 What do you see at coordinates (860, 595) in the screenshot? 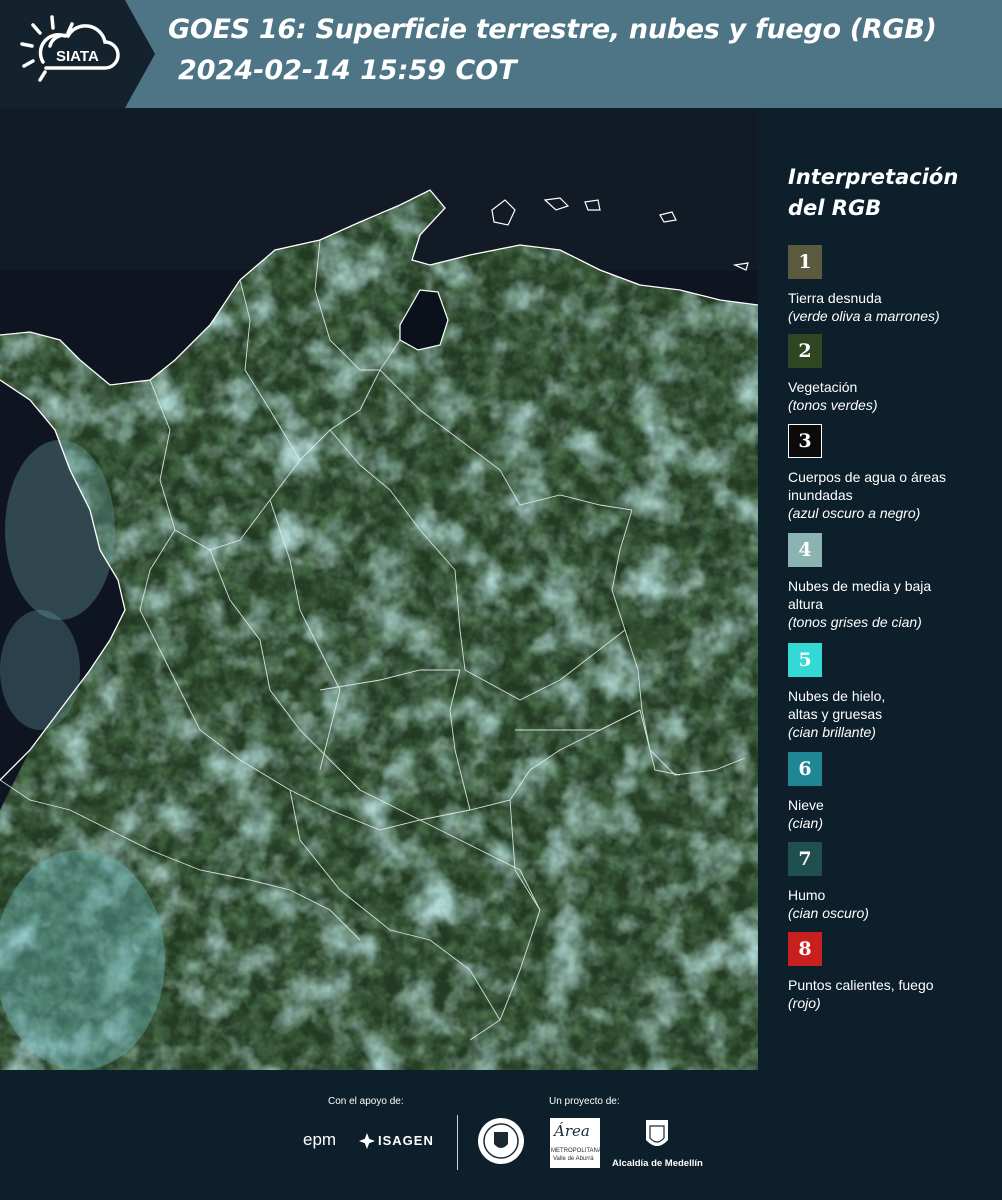
I see `legend-item-label: Nubes de media y baja altura` at bounding box center [860, 595].